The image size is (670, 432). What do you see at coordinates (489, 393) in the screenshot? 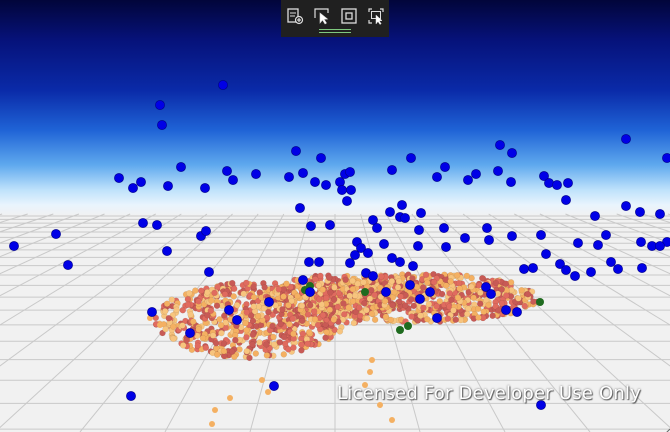
I see `license-watermark: Licensed For Developer Use Only` at bounding box center [489, 393].